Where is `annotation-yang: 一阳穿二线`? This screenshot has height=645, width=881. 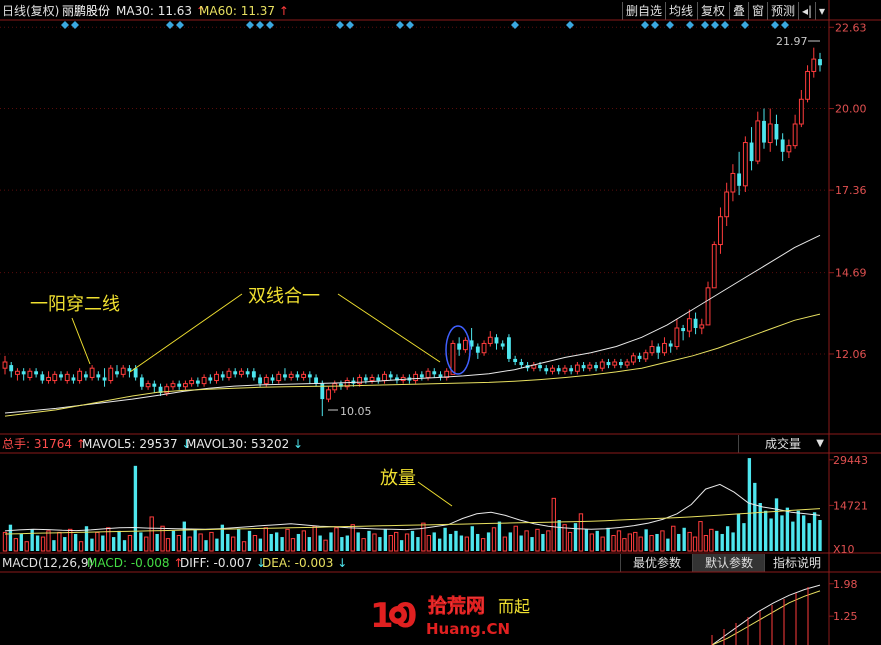
annotation-yang: 一阳穿二线 is located at coordinates (75, 304).